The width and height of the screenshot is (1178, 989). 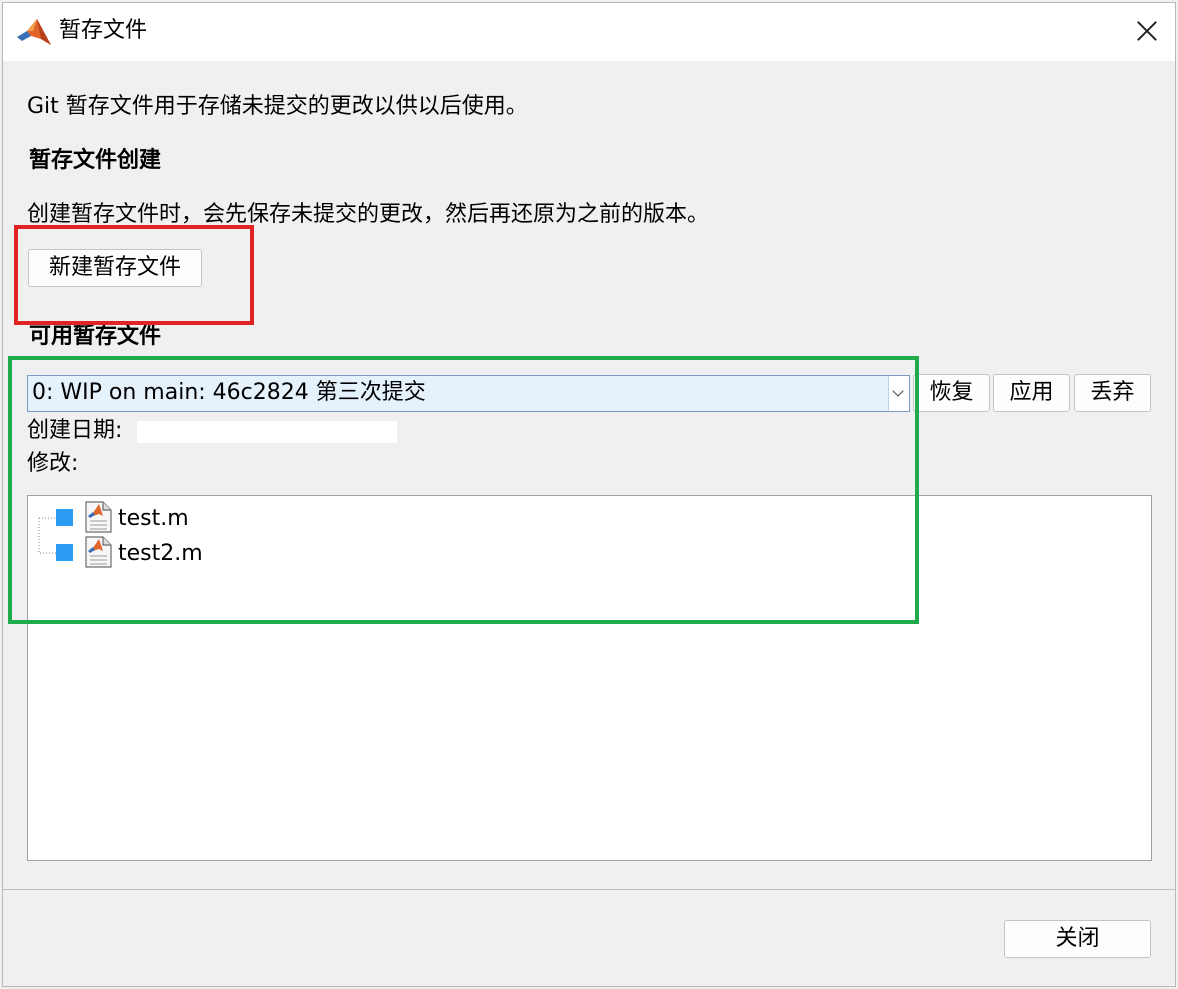 What do you see at coordinates (1112, 393) in the screenshot?
I see `discard-button: 丢弃` at bounding box center [1112, 393].